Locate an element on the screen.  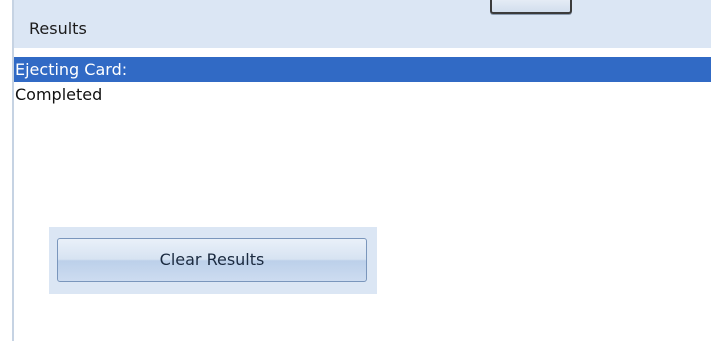
results-title: Results is located at coordinates (58, 28).